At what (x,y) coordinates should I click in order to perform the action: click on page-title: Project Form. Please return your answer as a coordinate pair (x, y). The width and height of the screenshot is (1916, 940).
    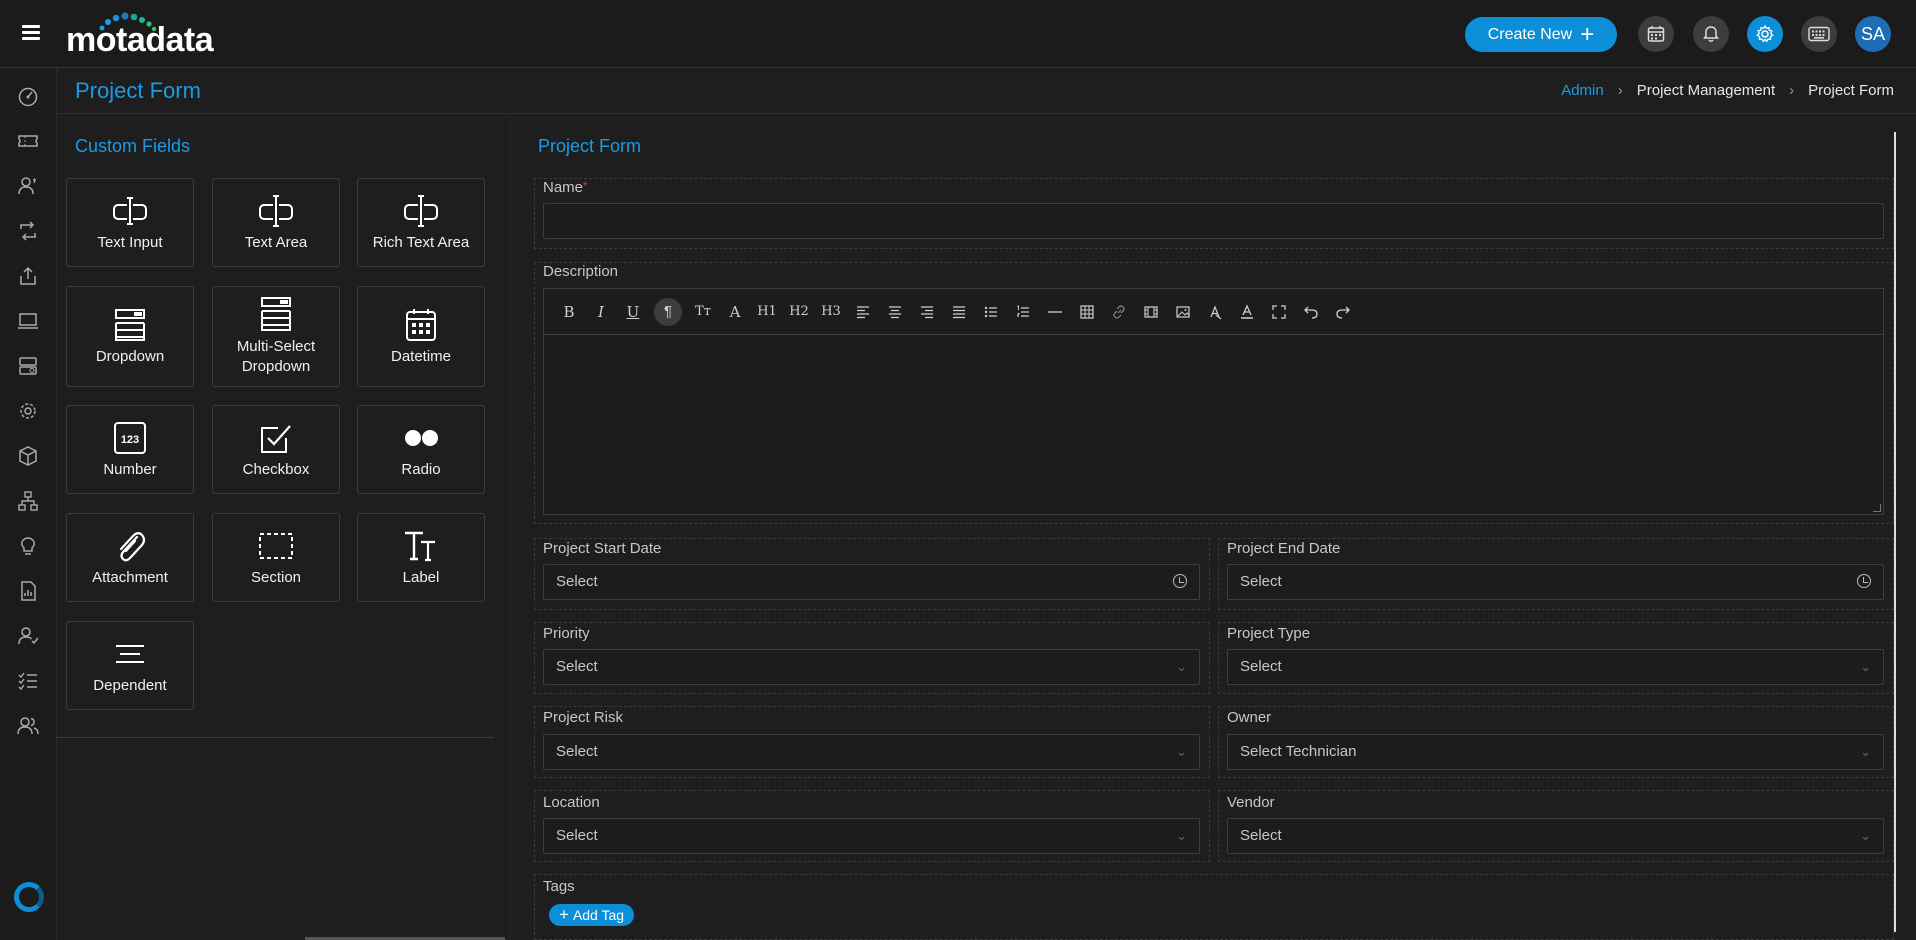
    Looking at the image, I should click on (138, 90).